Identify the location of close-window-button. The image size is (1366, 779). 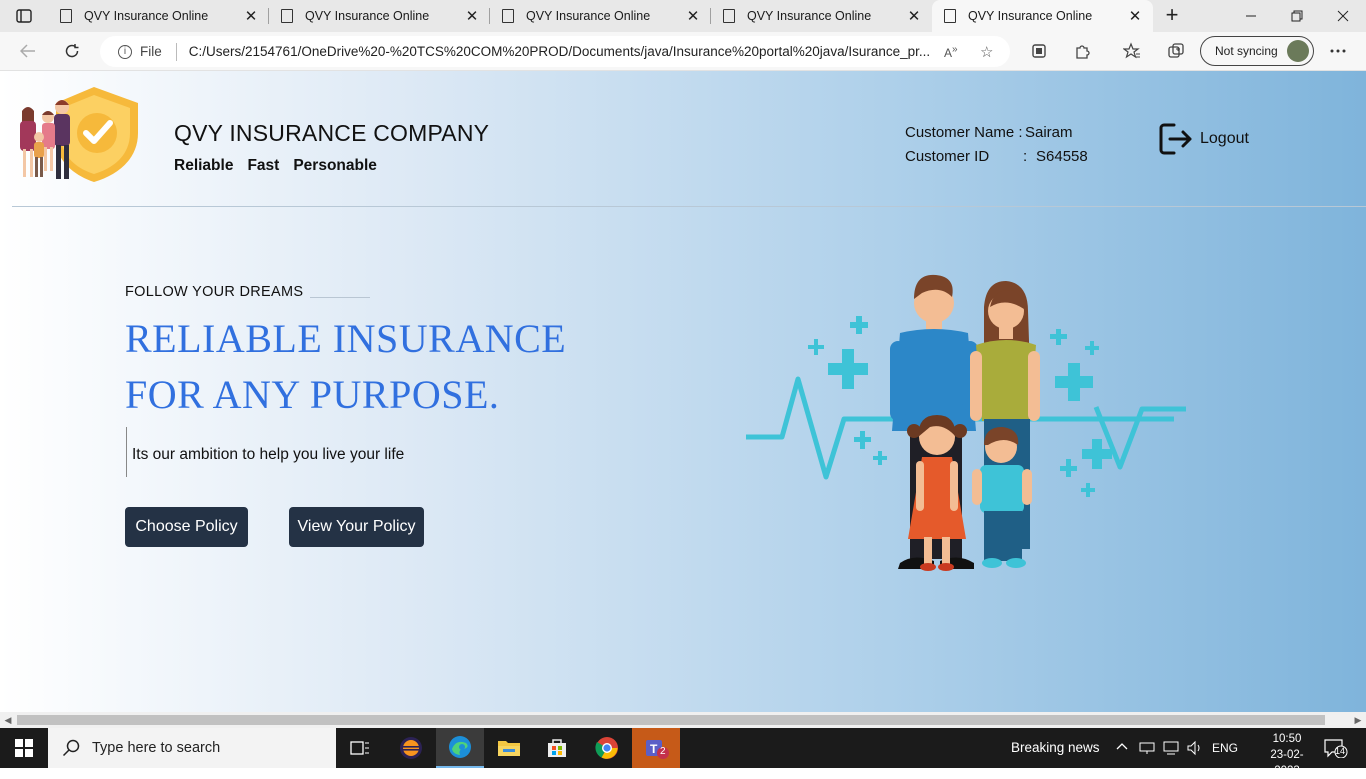
(1343, 16).